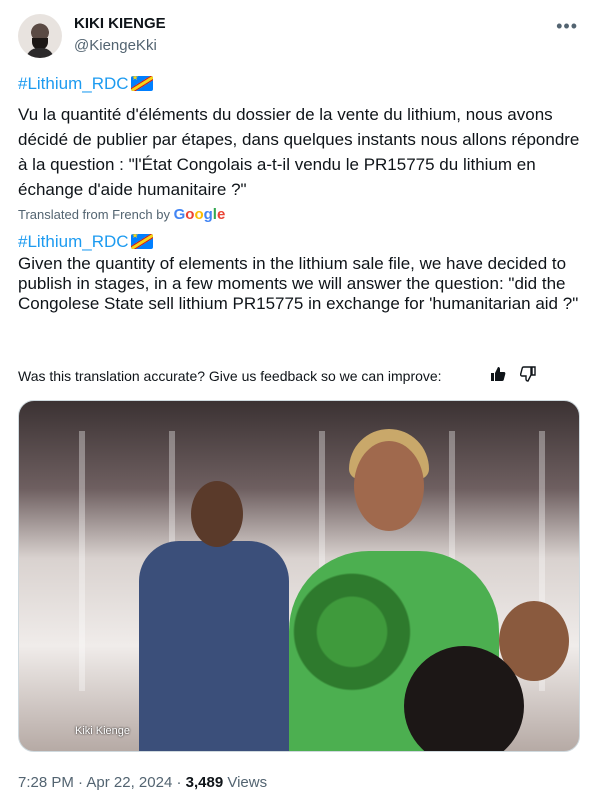 Image resolution: width=598 pixels, height=809 pixels. What do you see at coordinates (40, 36) in the screenshot?
I see `avatar` at bounding box center [40, 36].